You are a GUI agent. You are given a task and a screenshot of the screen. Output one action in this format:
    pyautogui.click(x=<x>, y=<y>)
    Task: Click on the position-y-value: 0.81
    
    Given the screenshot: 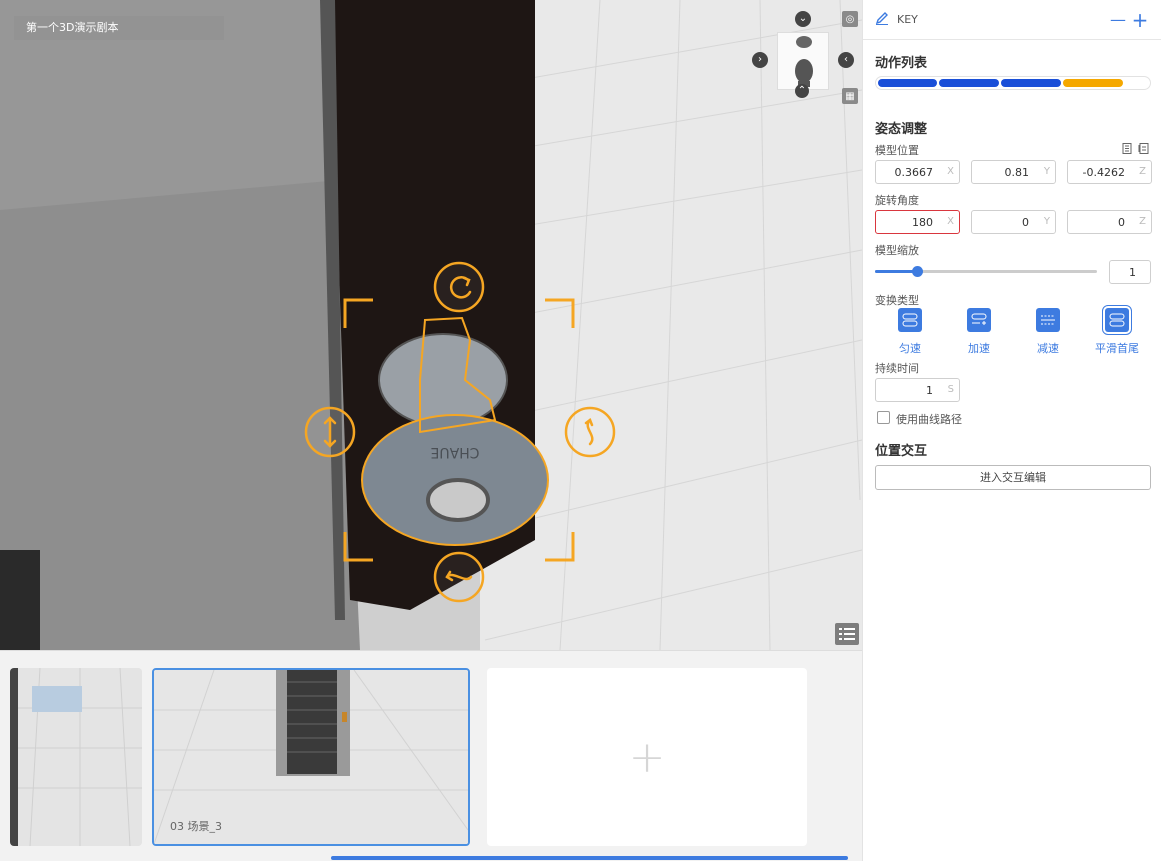 What is the action you would take?
    pyautogui.click(x=1017, y=172)
    